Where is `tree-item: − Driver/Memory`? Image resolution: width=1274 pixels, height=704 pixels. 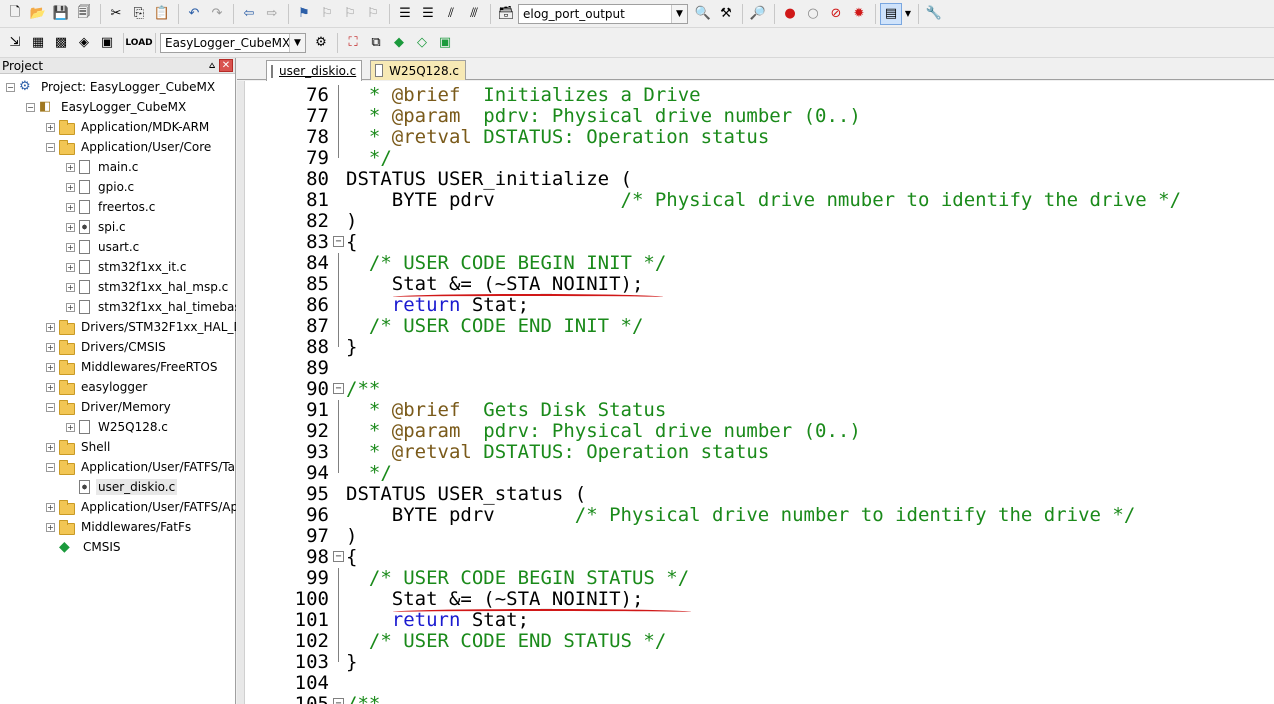
tree-item: − Driver/Memory is located at coordinates (141, 407).